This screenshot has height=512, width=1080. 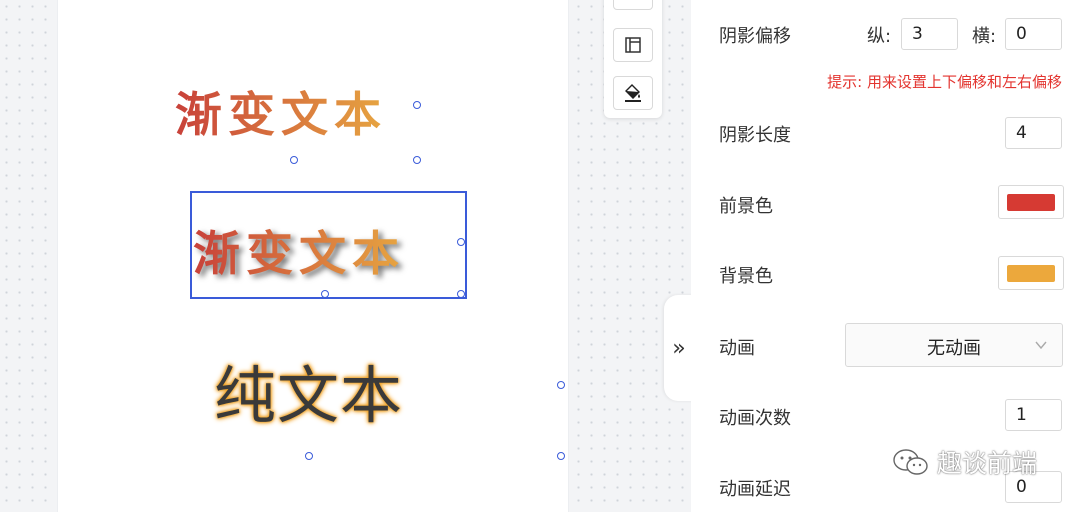 What do you see at coordinates (879, 36) in the screenshot?
I see `vertical-offset-label: 纵:` at bounding box center [879, 36].